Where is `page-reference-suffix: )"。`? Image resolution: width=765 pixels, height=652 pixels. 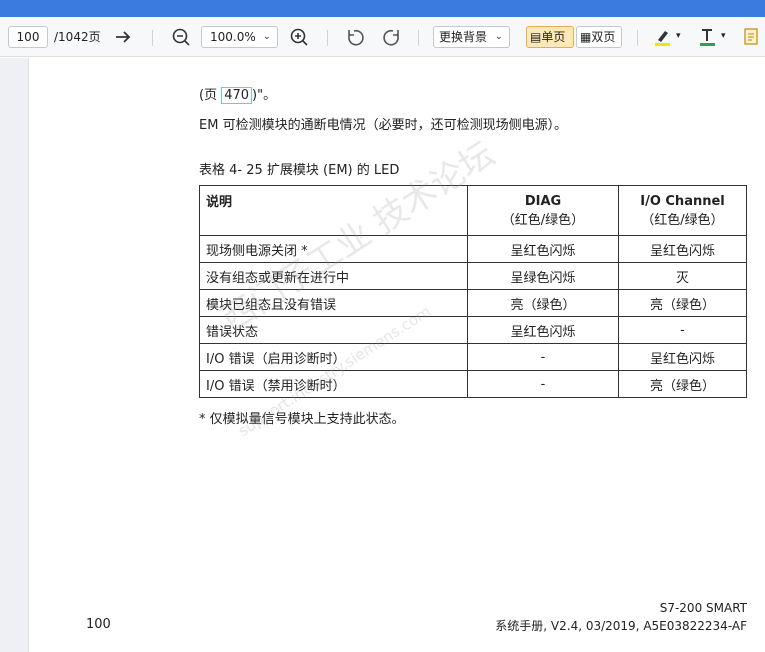
page-reference-suffix: )"。 is located at coordinates (264, 95).